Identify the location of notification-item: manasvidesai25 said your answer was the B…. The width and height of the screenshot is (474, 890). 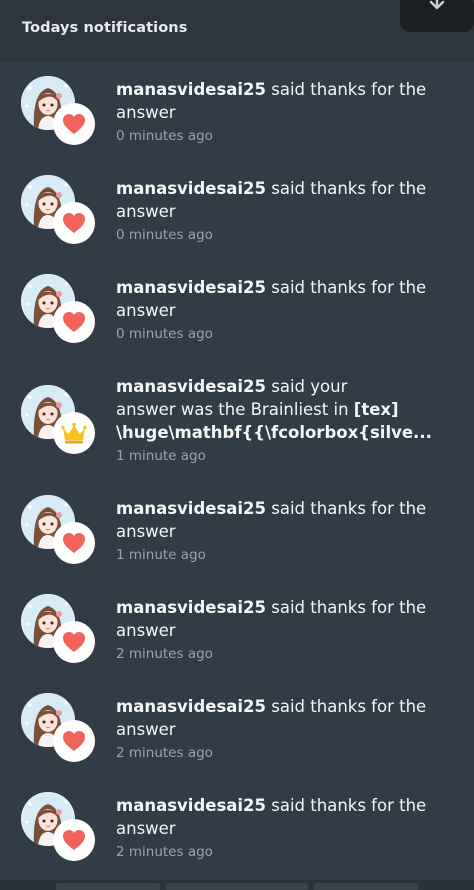
(237, 420).